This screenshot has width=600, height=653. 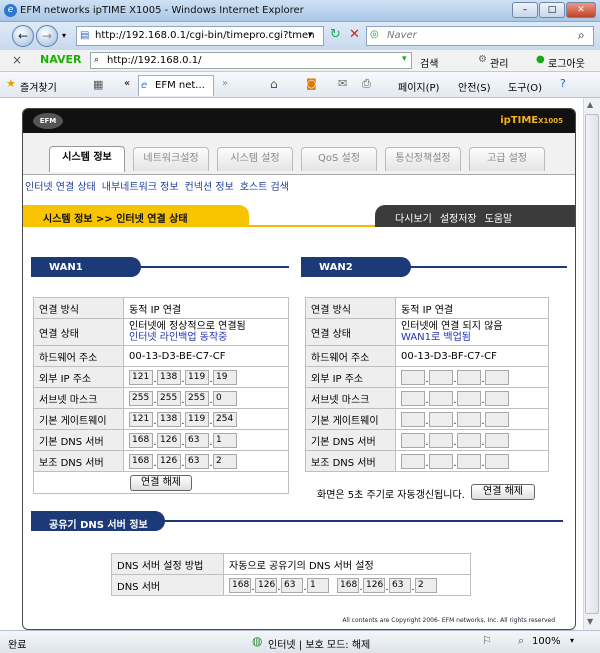 I want to click on naver-search-button: 검색, so click(x=429, y=62).